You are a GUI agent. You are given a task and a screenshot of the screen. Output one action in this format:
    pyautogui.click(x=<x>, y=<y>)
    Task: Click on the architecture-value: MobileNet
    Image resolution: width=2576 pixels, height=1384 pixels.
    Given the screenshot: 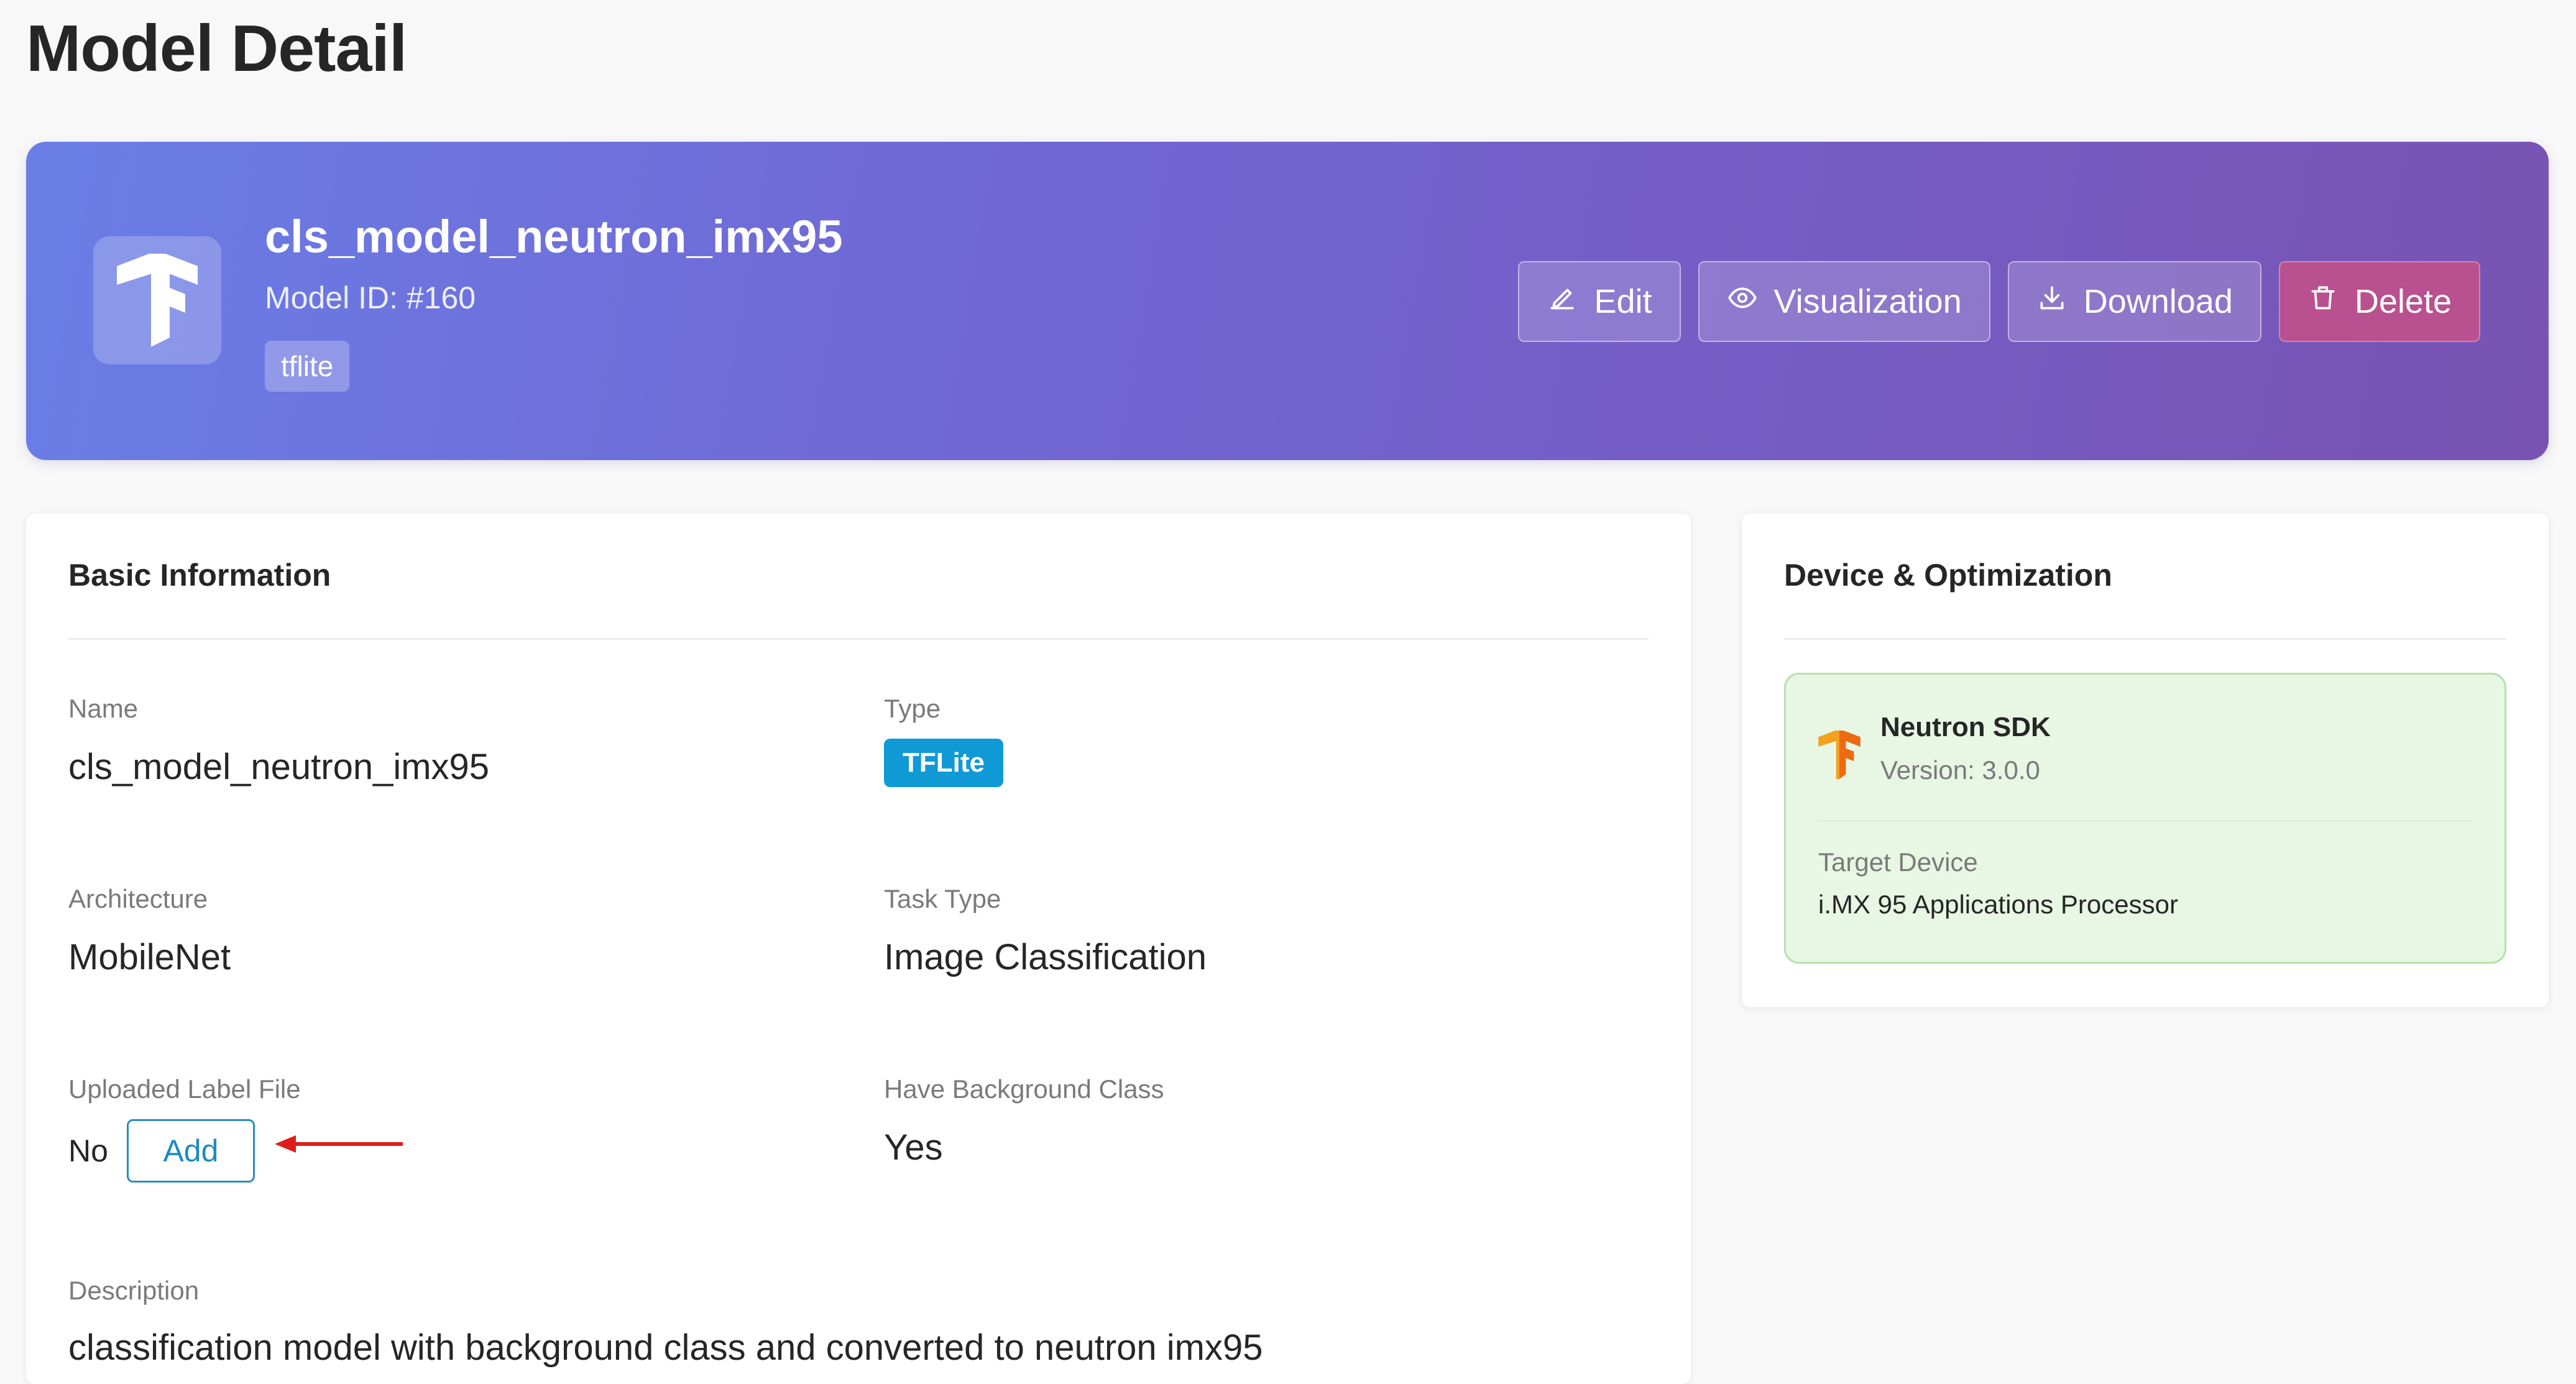 What is the action you would take?
    pyautogui.click(x=149, y=957)
    